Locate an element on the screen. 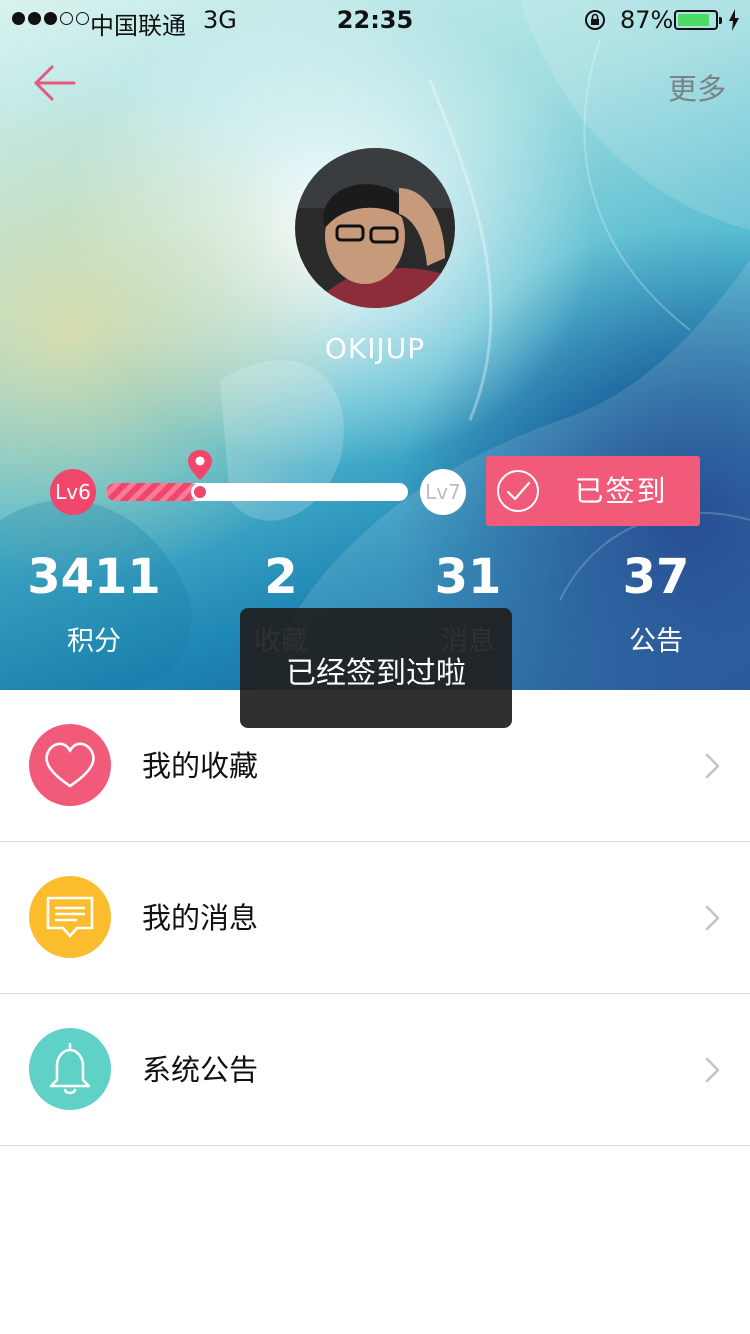 This screenshot has height=1334, width=750. bell-icon is located at coordinates (70, 1068).